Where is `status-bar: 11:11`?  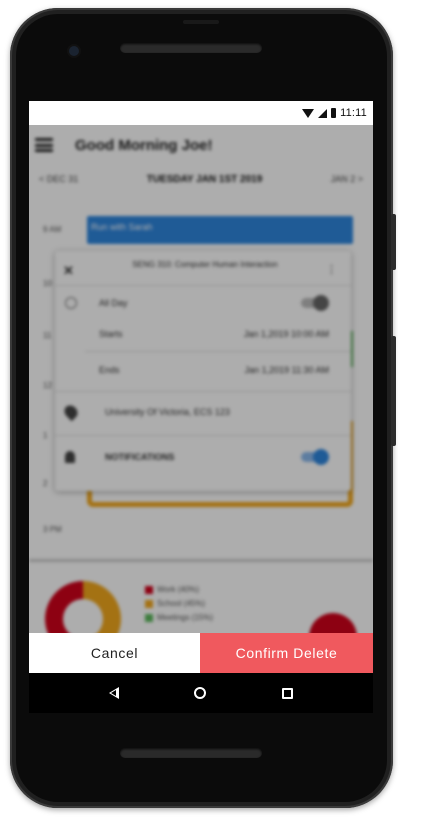
status-bar: 11:11 is located at coordinates (201, 113).